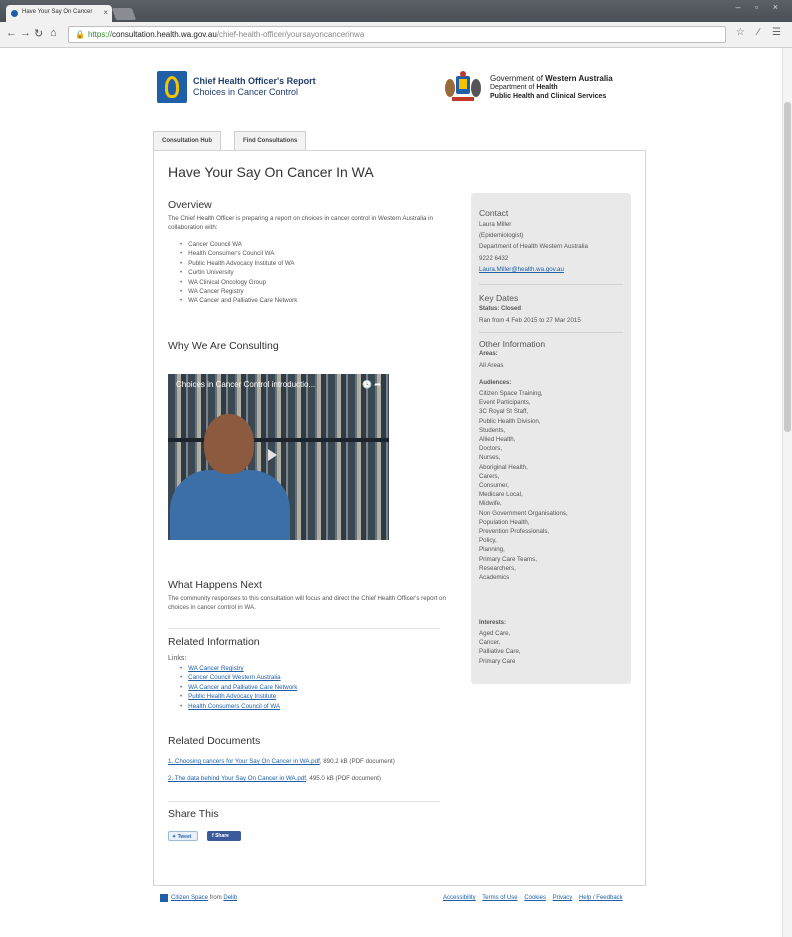 This screenshot has height=937, width=792. I want to click on list-item: WA Cancer Registry, so click(238, 291).